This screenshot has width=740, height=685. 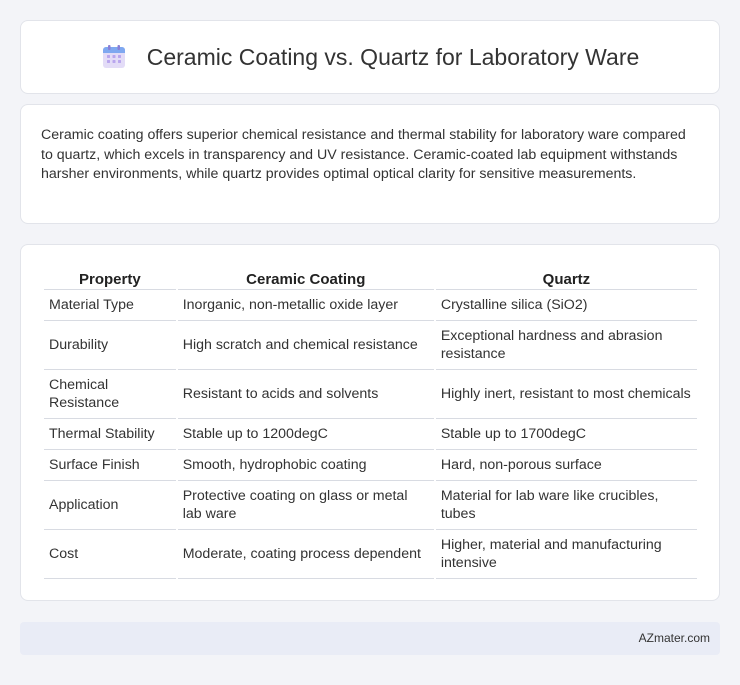 I want to click on cell-ceramic: Moderate, coating process dependent, so click(x=305, y=554).